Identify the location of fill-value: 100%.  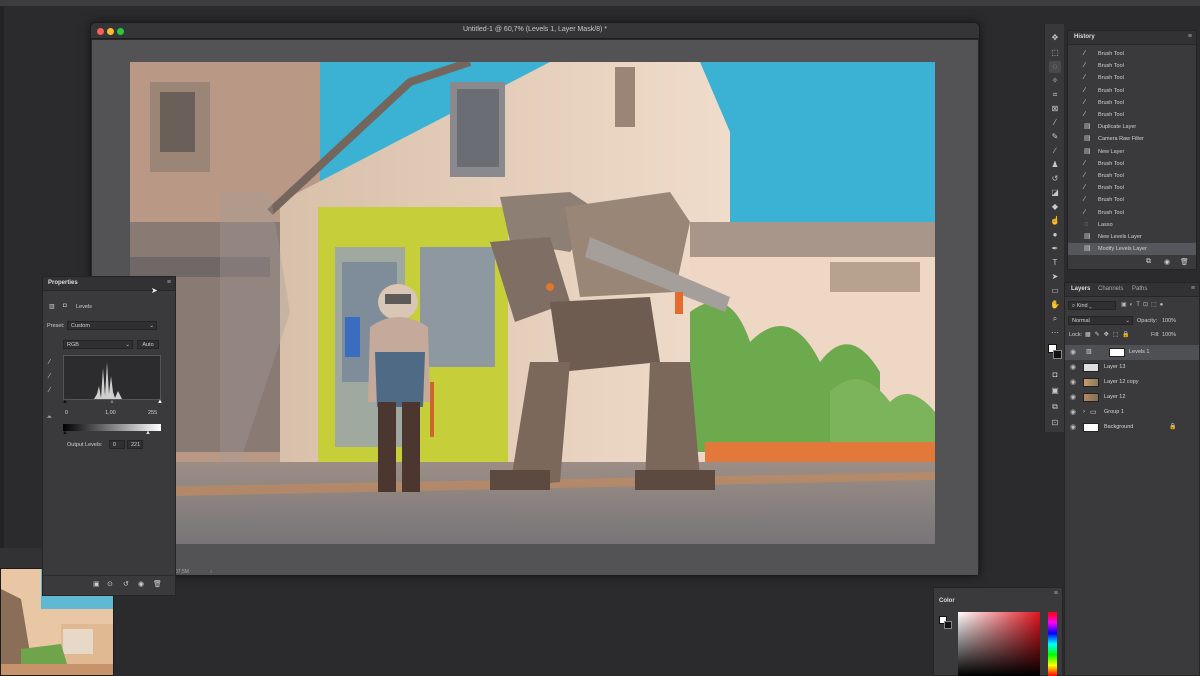
(1169, 335).